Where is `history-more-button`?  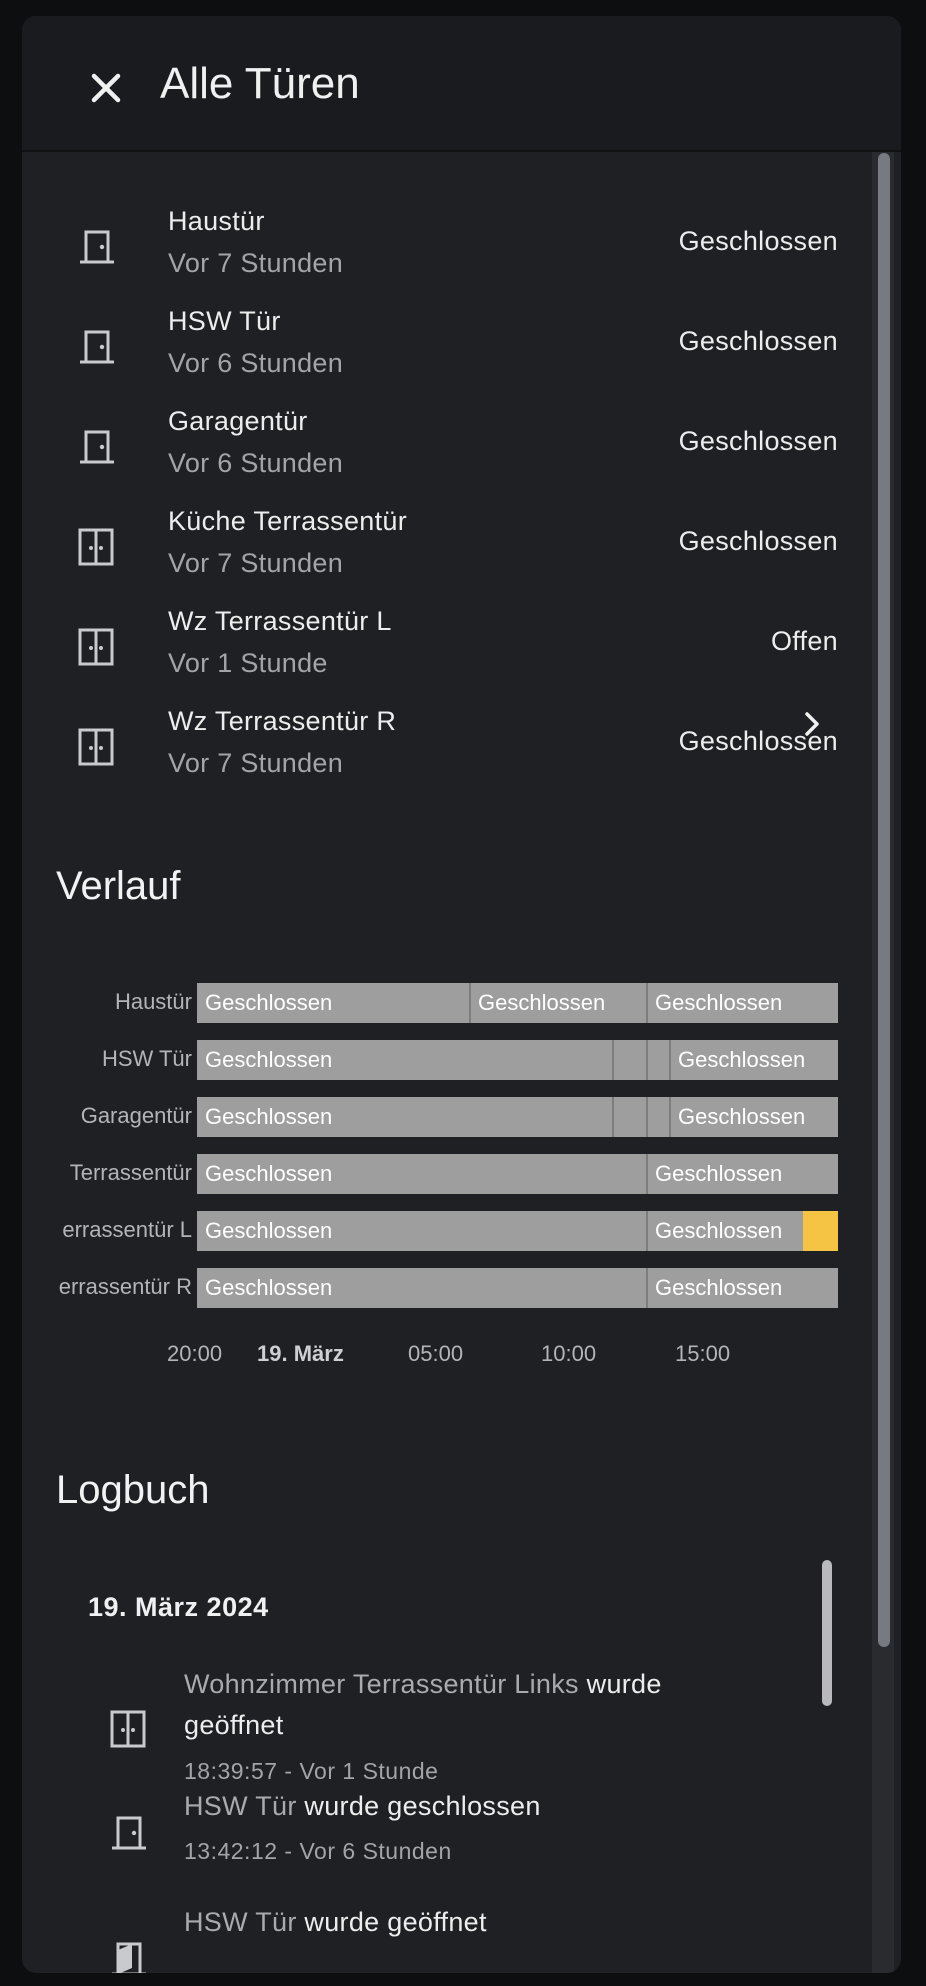
history-more-button is located at coordinates (812, 724).